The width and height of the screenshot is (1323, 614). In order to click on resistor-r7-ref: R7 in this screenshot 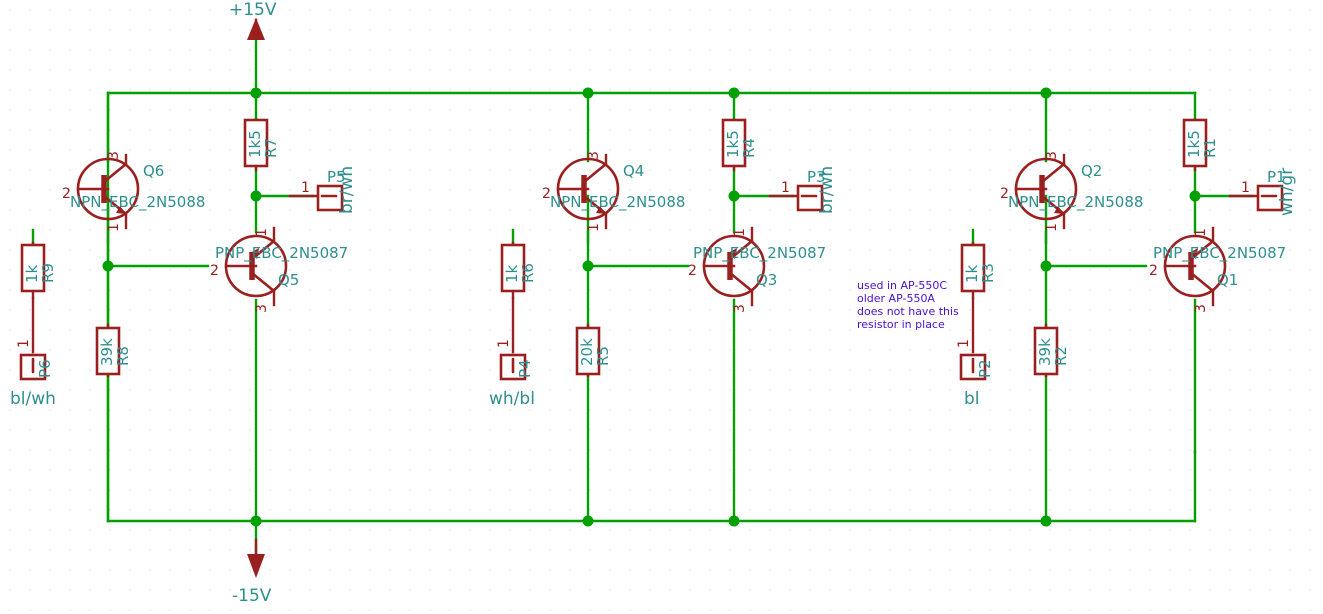, I will do `click(271, 148)`.